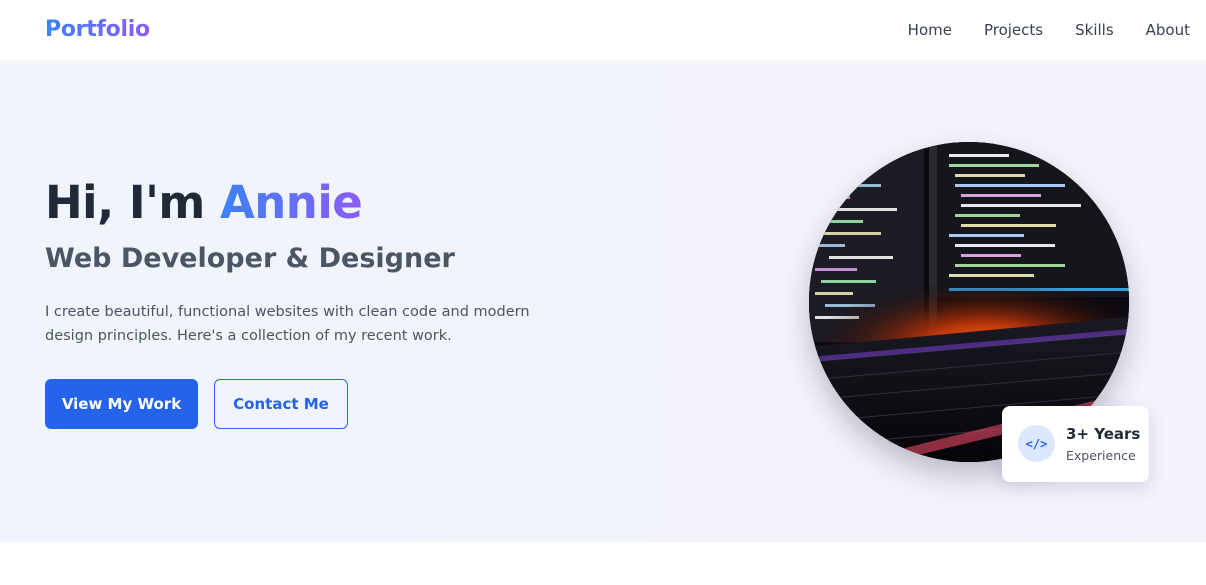  I want to click on nav-link-about: About, so click(1168, 30).